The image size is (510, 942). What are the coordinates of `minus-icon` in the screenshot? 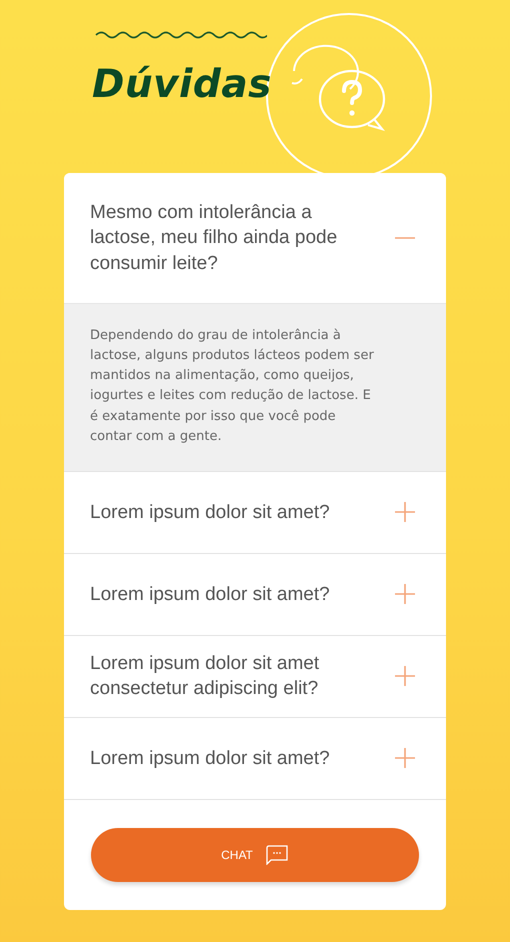 It's located at (405, 238).